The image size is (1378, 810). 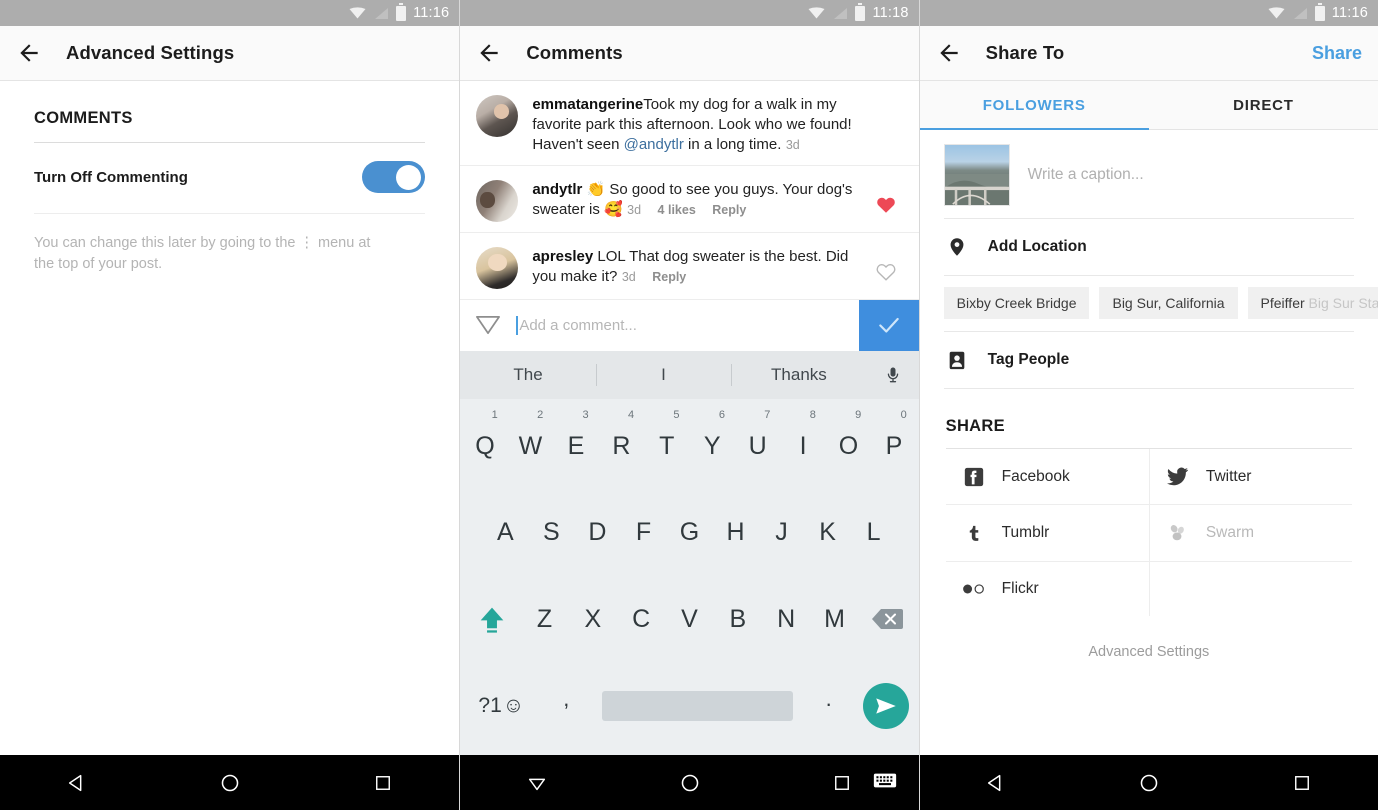 I want to click on key-y: 6Y, so click(x=712, y=446).